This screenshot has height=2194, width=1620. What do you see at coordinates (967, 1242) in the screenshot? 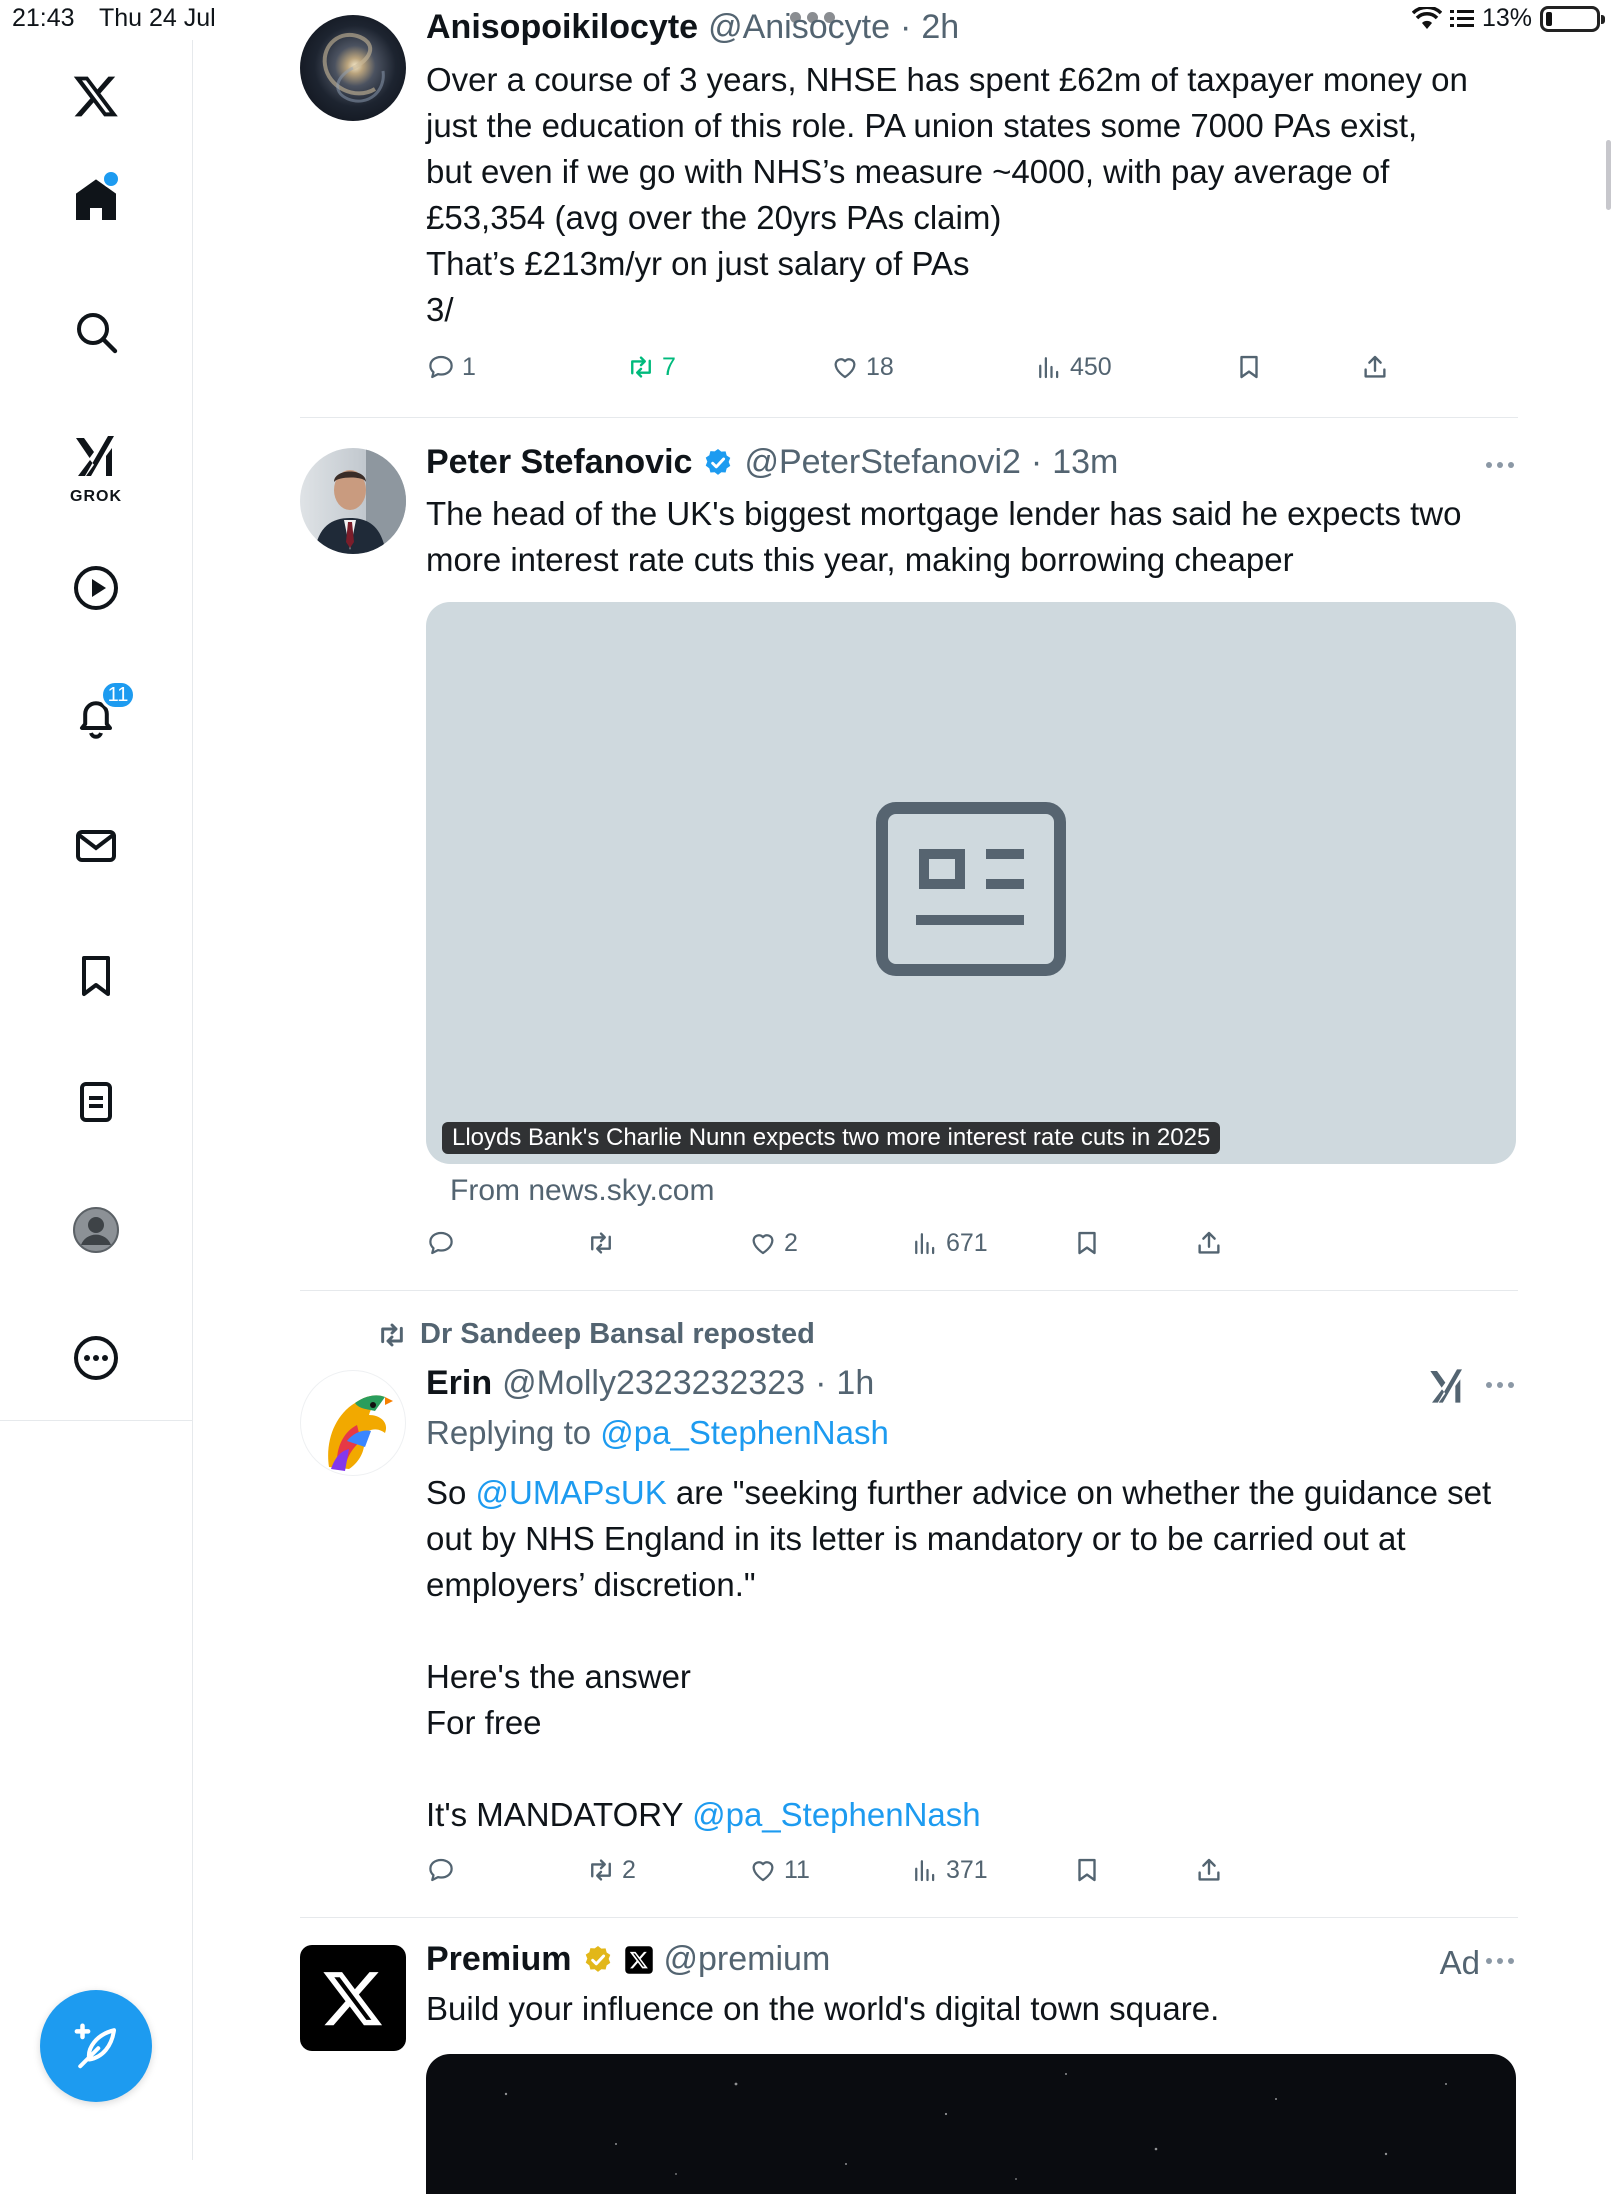
I see `view-count: 671` at bounding box center [967, 1242].